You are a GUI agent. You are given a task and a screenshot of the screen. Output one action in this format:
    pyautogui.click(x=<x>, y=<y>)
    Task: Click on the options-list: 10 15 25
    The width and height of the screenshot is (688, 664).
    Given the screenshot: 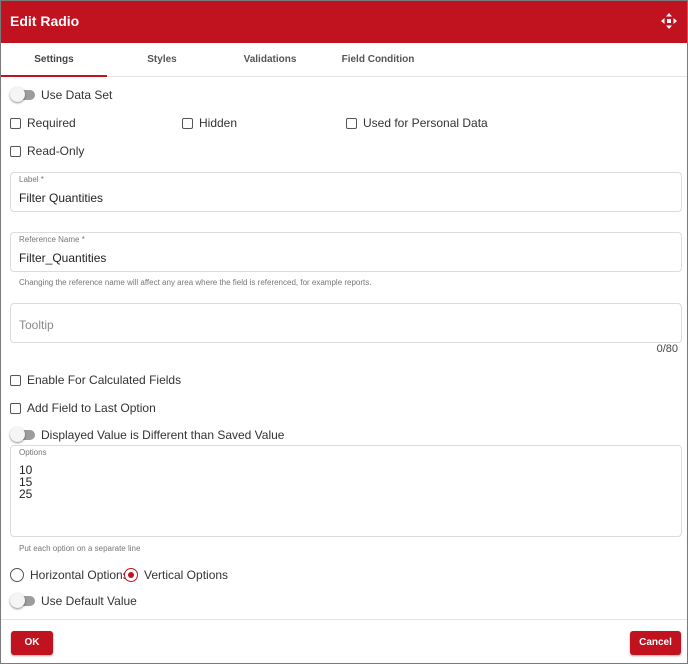 What is the action you would take?
    pyautogui.click(x=25, y=482)
    